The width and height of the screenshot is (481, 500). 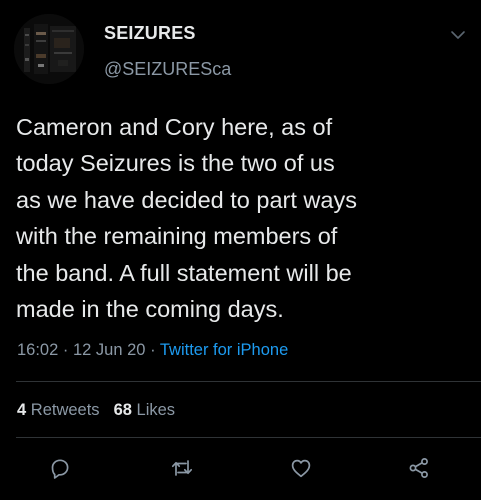 I want to click on share-icon, so click(x=418, y=468).